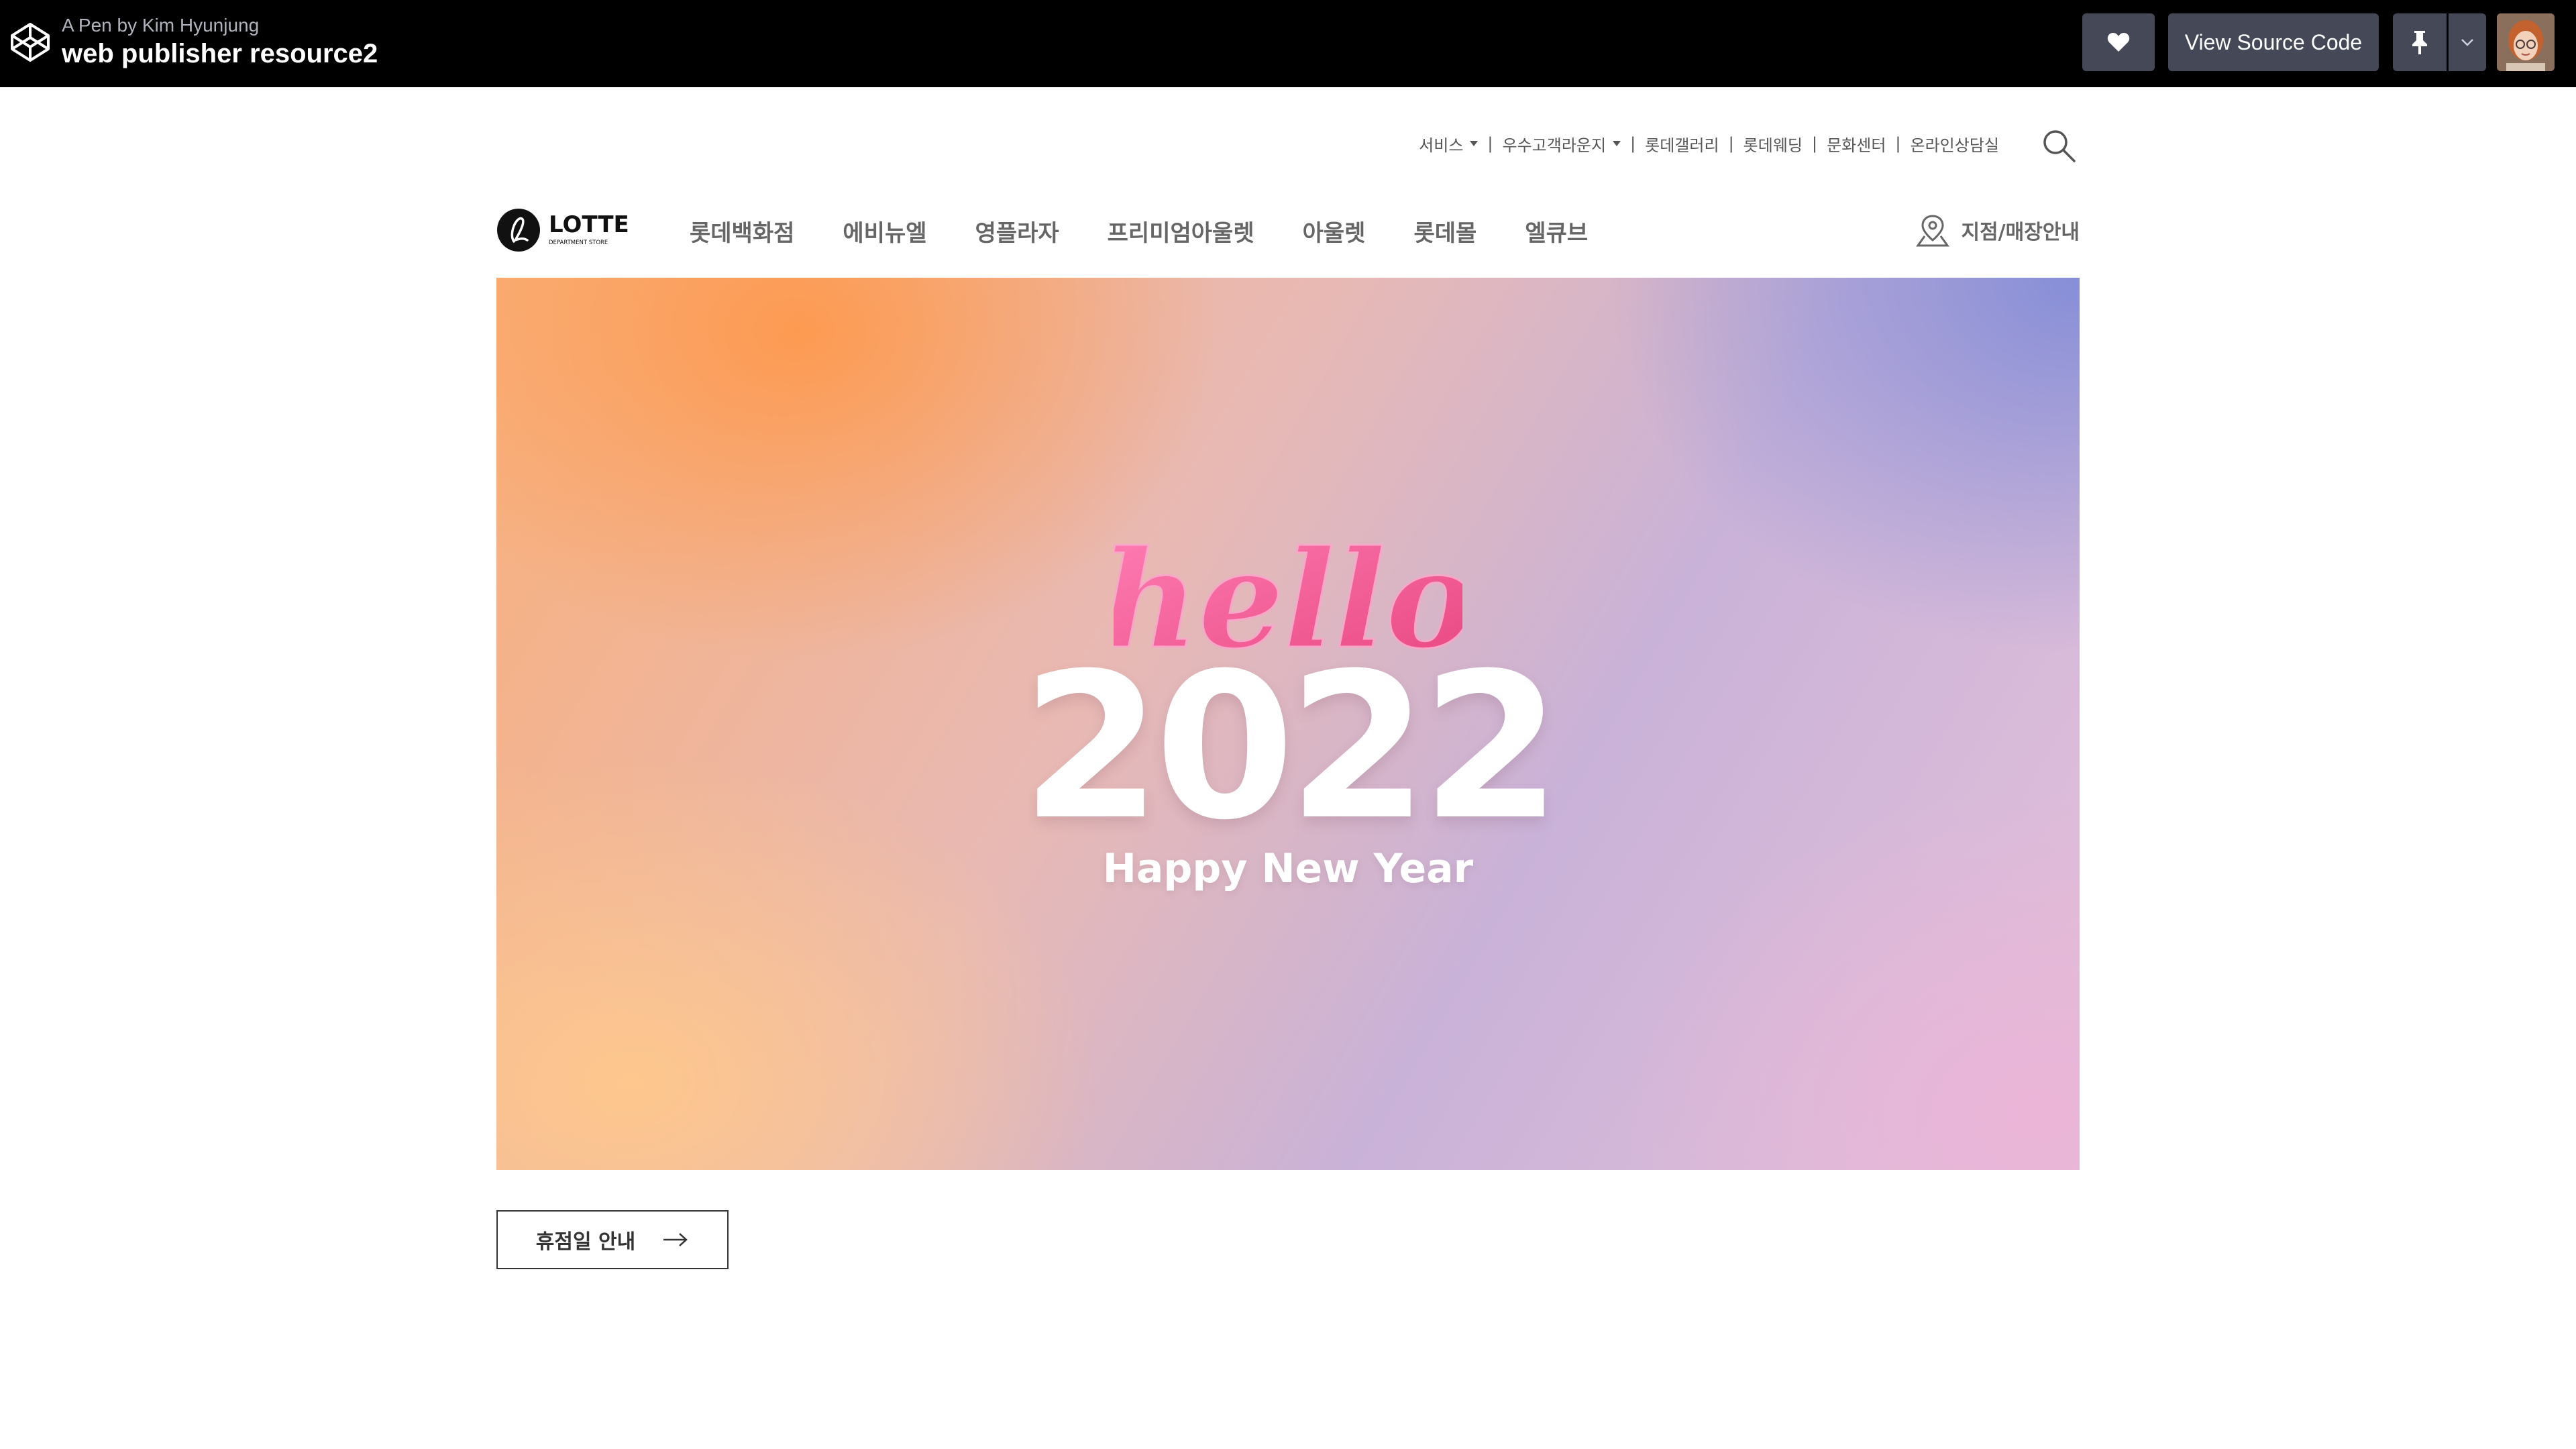 The width and height of the screenshot is (2576, 1449). Describe the element at coordinates (1017, 231) in the screenshot. I see `nav-item-young-plaza: 영플라자` at that location.